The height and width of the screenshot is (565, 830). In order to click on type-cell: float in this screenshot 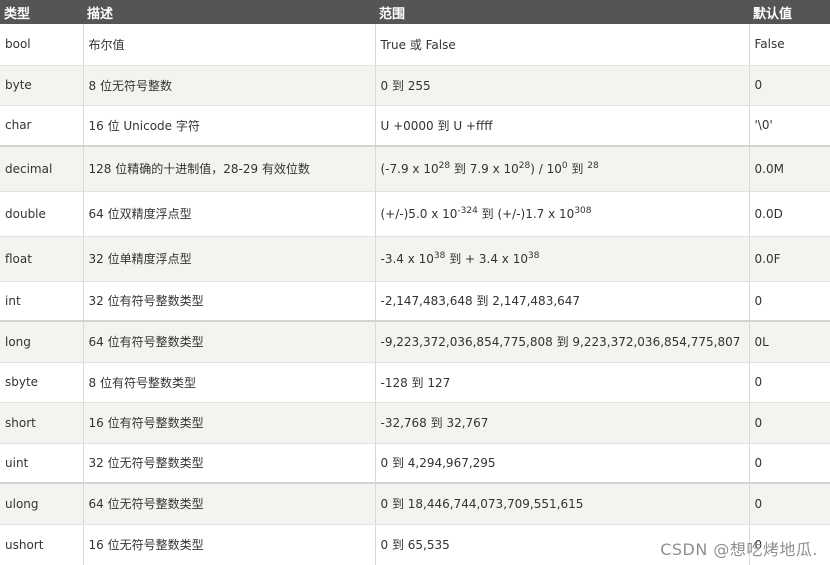, I will do `click(42, 259)`.